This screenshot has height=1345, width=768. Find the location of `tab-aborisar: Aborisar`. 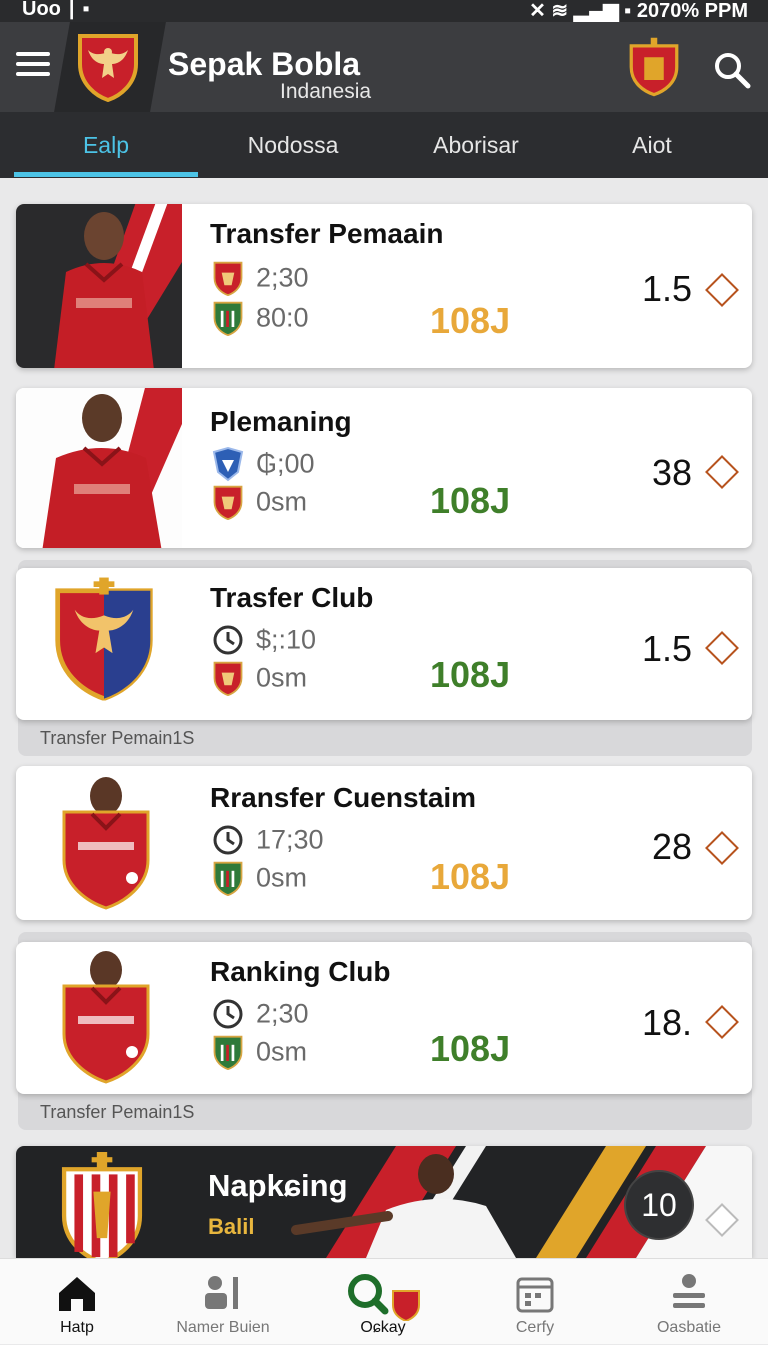

tab-aborisar: Aborisar is located at coordinates (476, 145).